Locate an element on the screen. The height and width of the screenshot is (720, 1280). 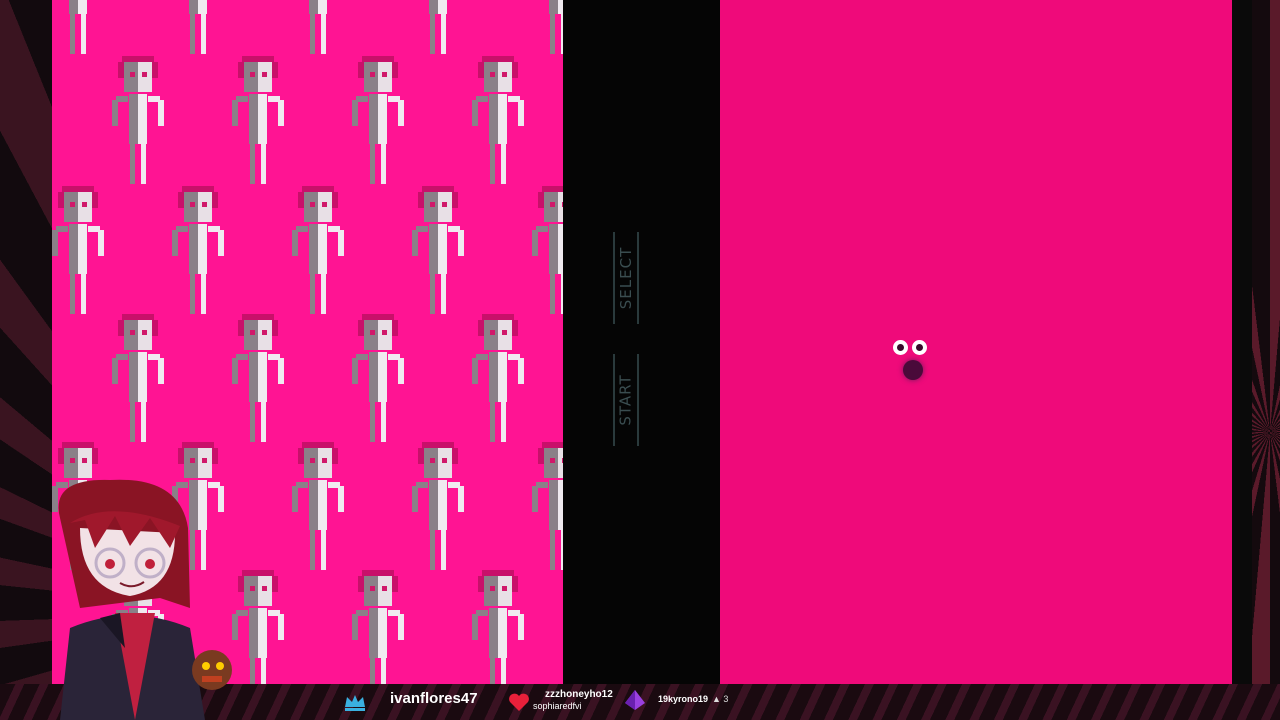
select-button: SELECT is located at coordinates (626, 278).